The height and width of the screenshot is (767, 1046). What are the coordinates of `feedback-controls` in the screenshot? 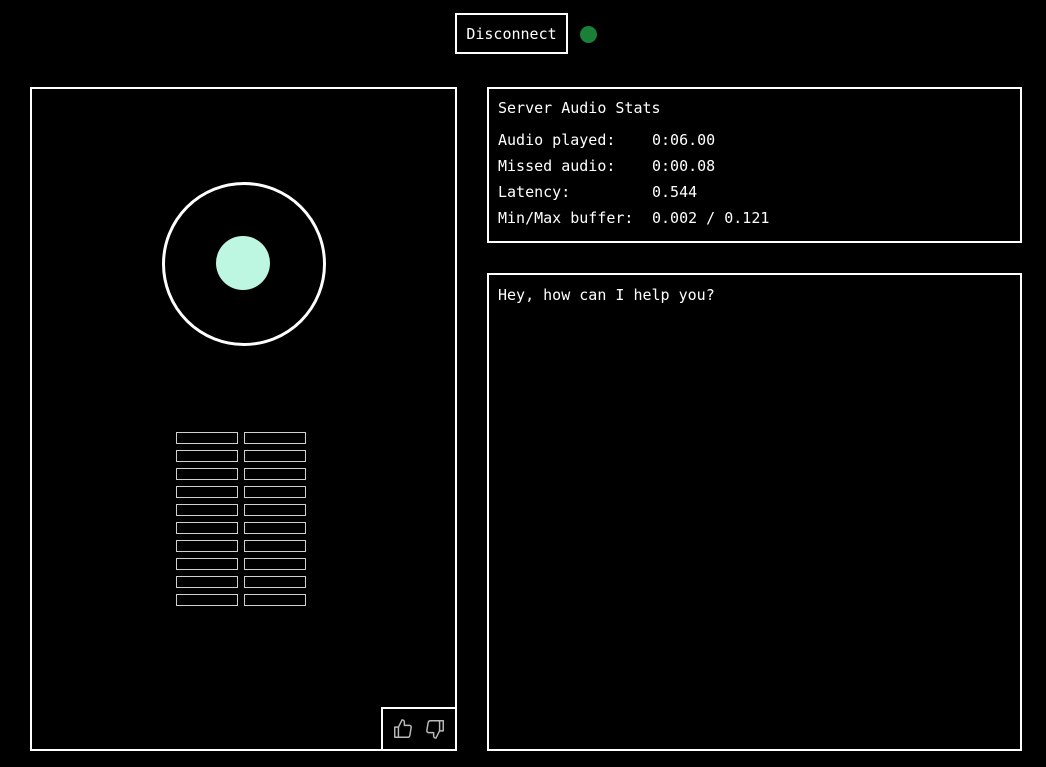 It's located at (419, 729).